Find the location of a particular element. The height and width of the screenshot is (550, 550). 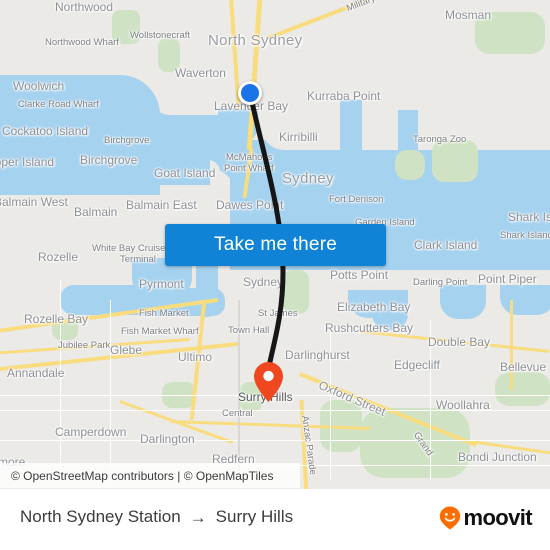

trip-destination-label: Surry Hills is located at coordinates (254, 516).